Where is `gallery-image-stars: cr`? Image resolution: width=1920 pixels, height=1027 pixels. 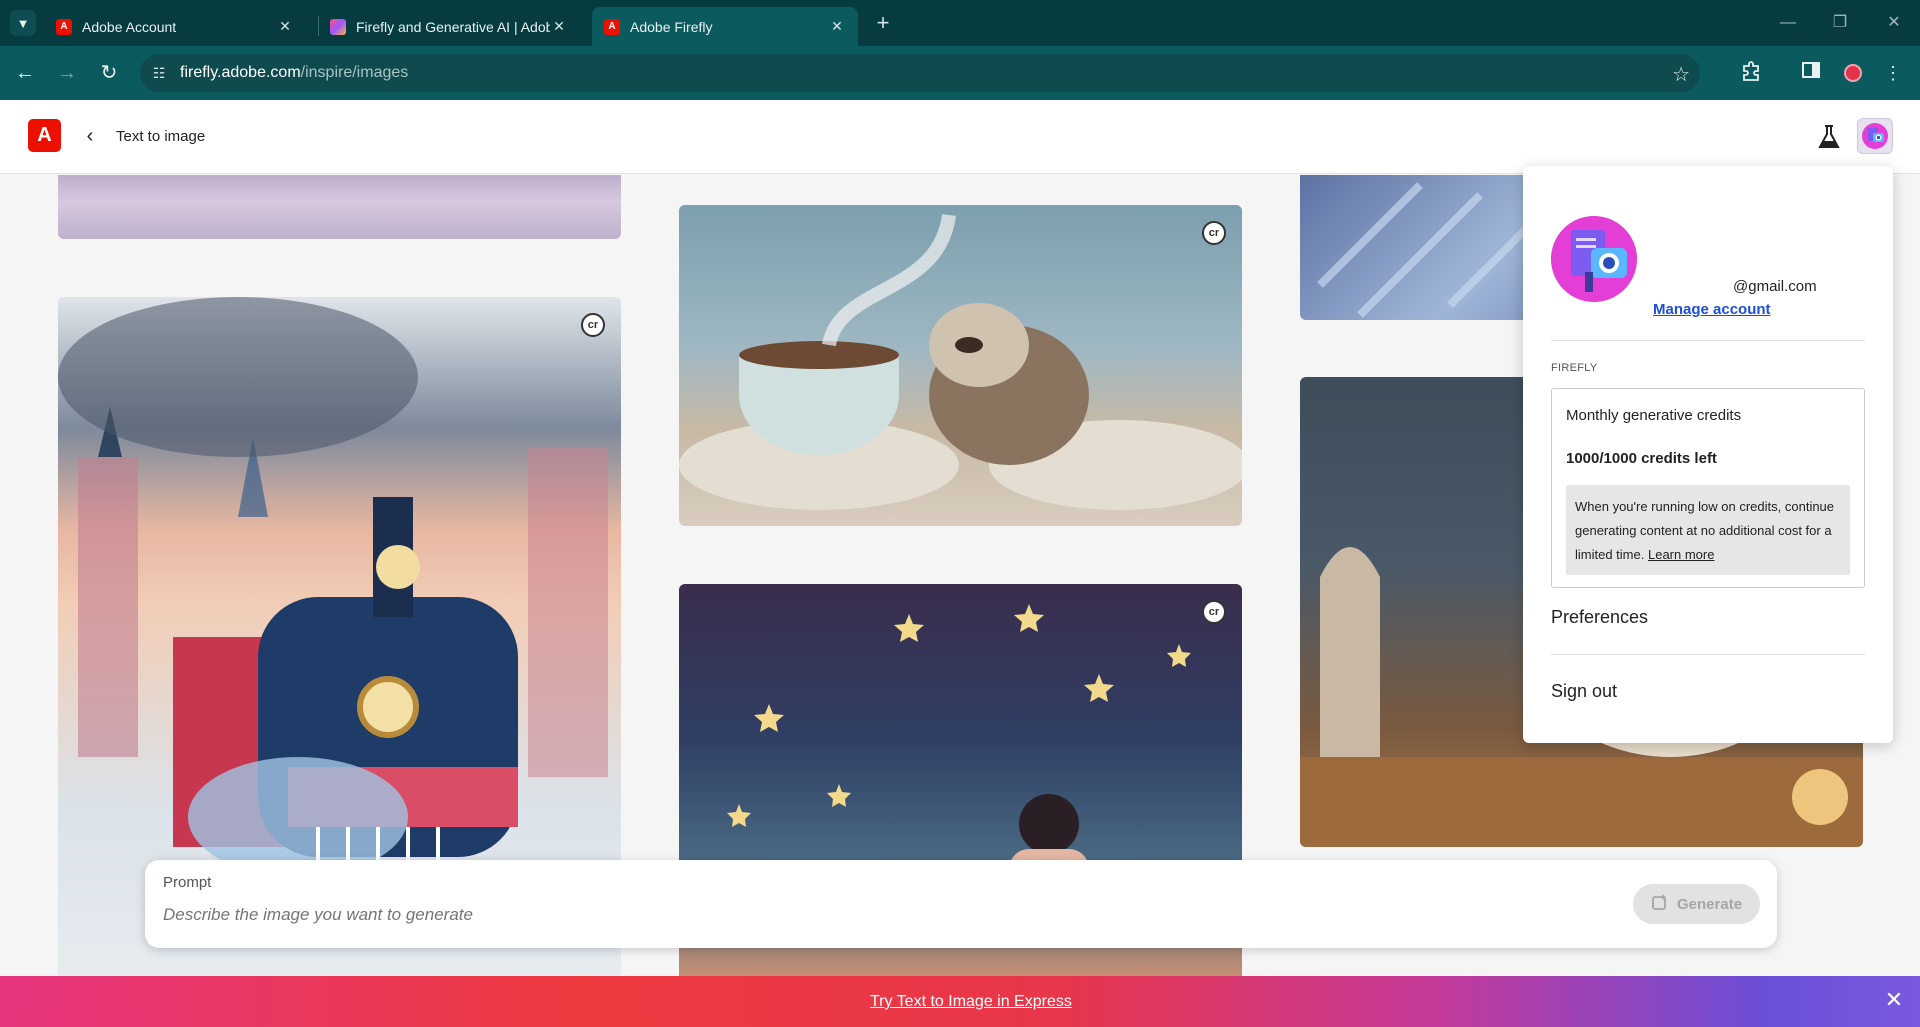 gallery-image-stars: cr is located at coordinates (960, 805).